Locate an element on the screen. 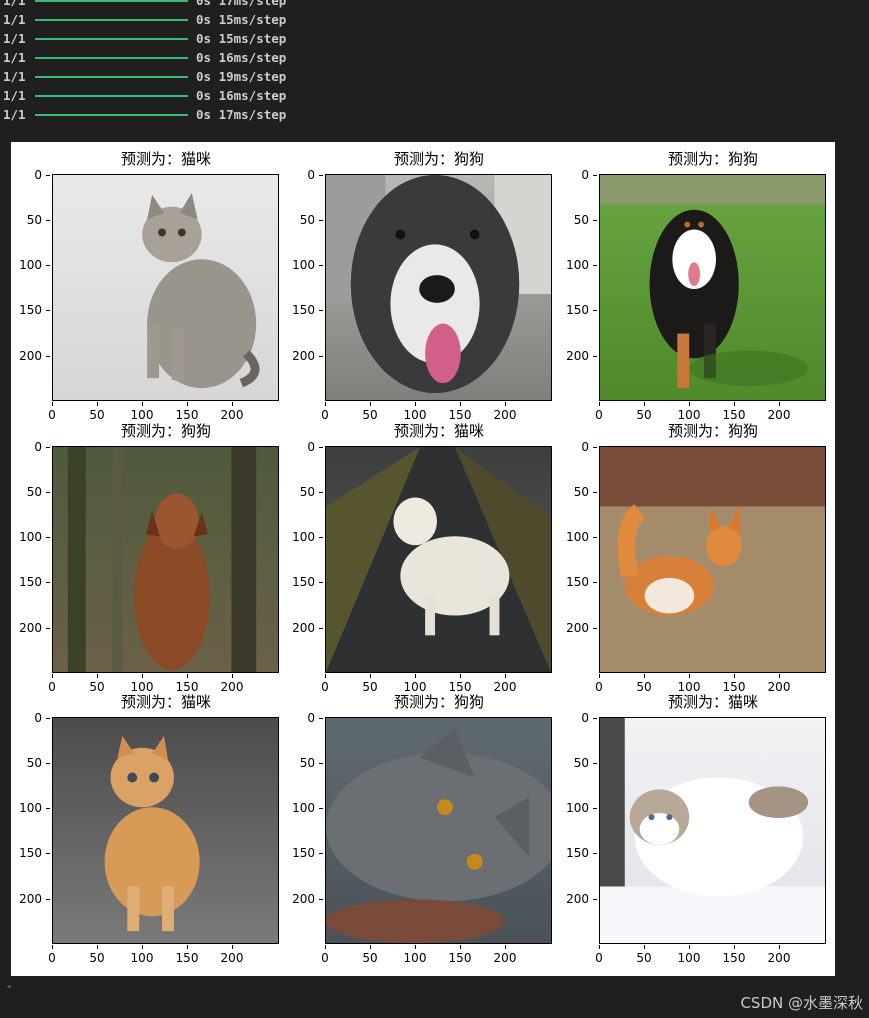  log-time: 0s 19ms/step is located at coordinates (241, 76).